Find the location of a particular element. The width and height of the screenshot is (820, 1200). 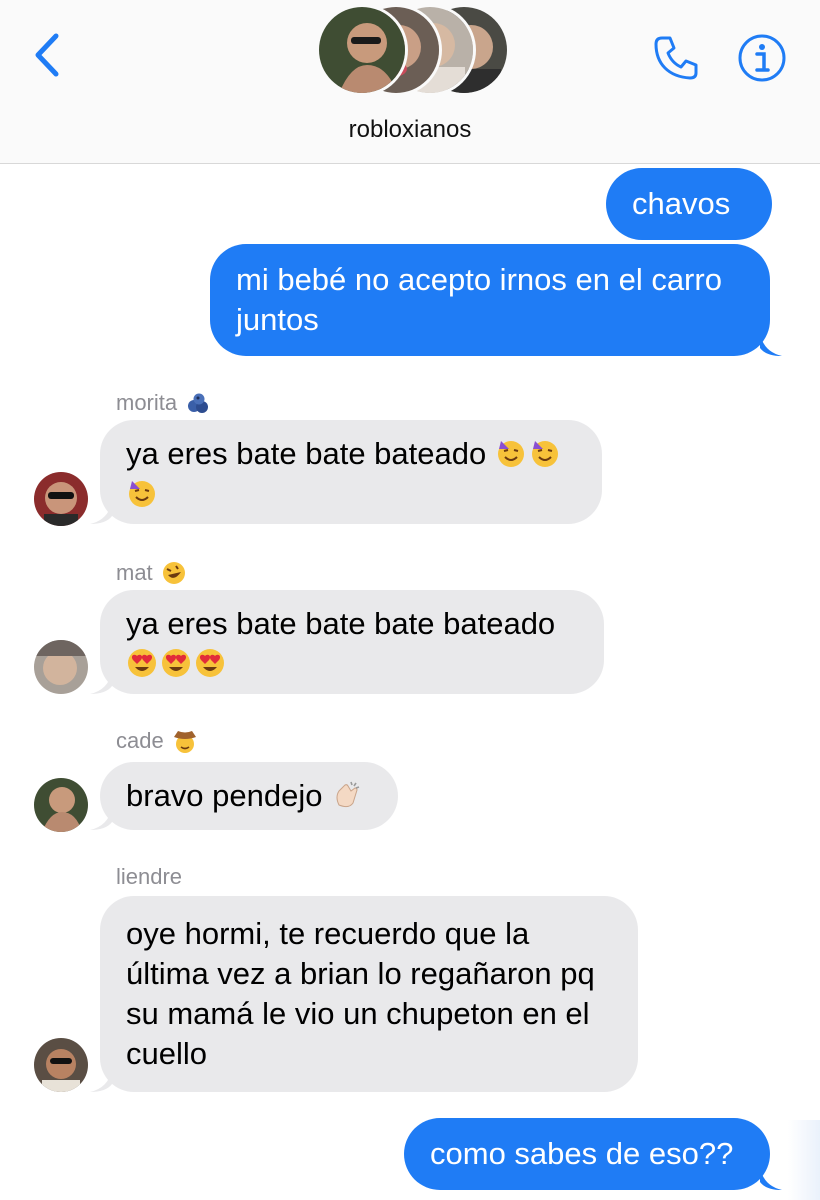

call-button is located at coordinates (676, 58).